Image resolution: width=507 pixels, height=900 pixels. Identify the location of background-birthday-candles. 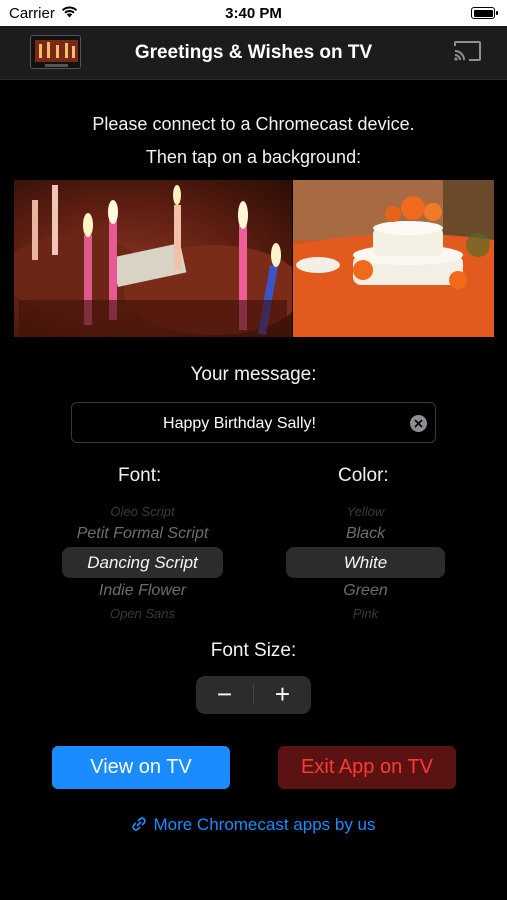
(153, 258).